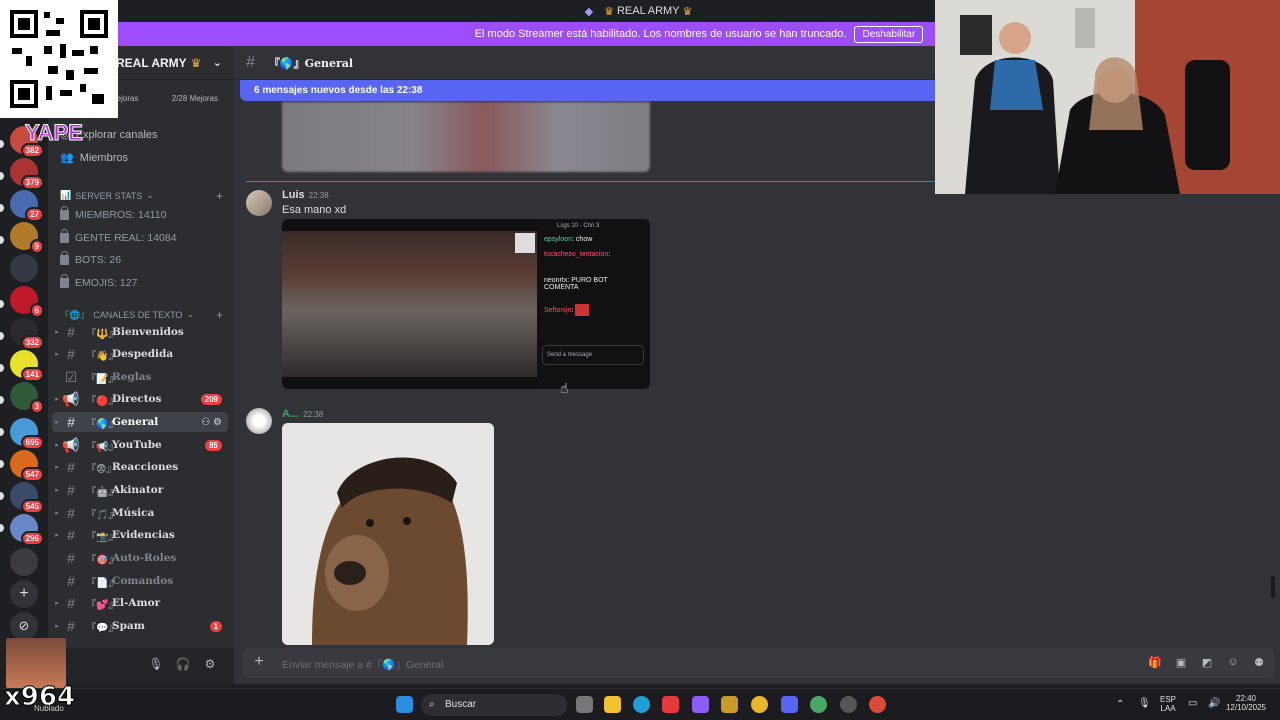 The height and width of the screenshot is (720, 1280). I want to click on mention-badge: 547, so click(32, 474).